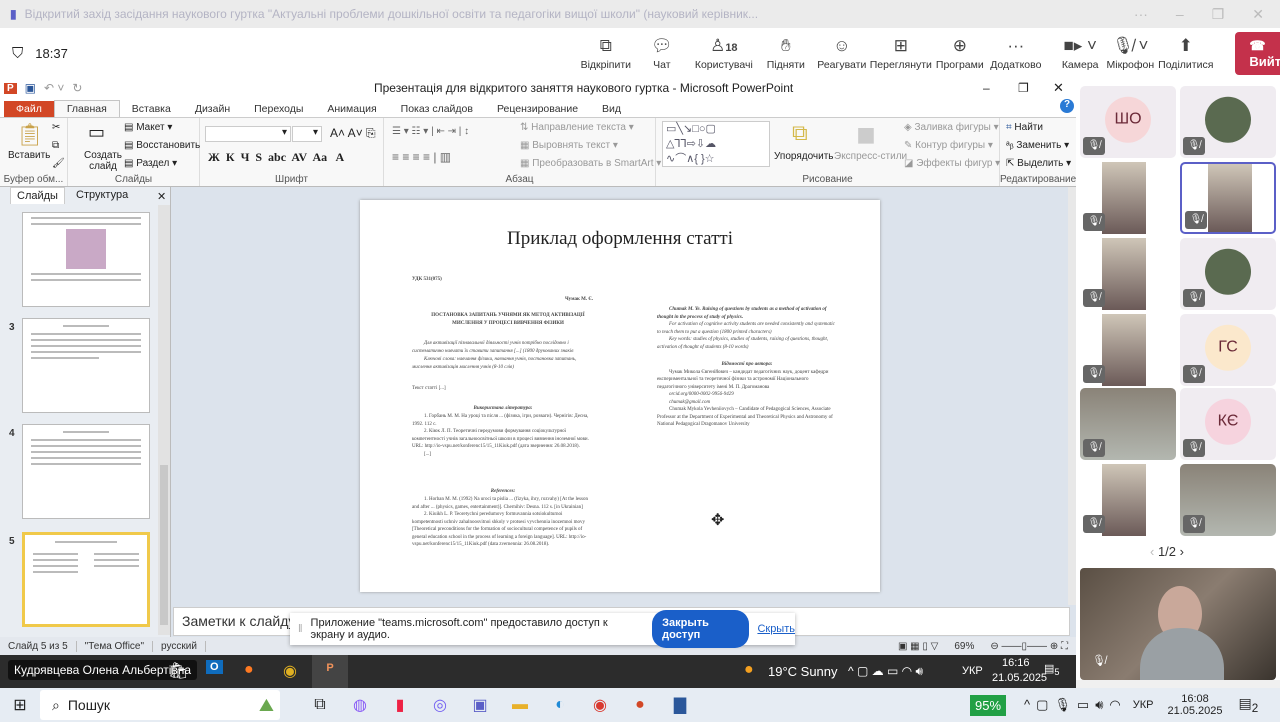 The width and height of the screenshot is (1280, 722). I want to click on unpin-button: ⧉ Відкріпити, so click(606, 53).